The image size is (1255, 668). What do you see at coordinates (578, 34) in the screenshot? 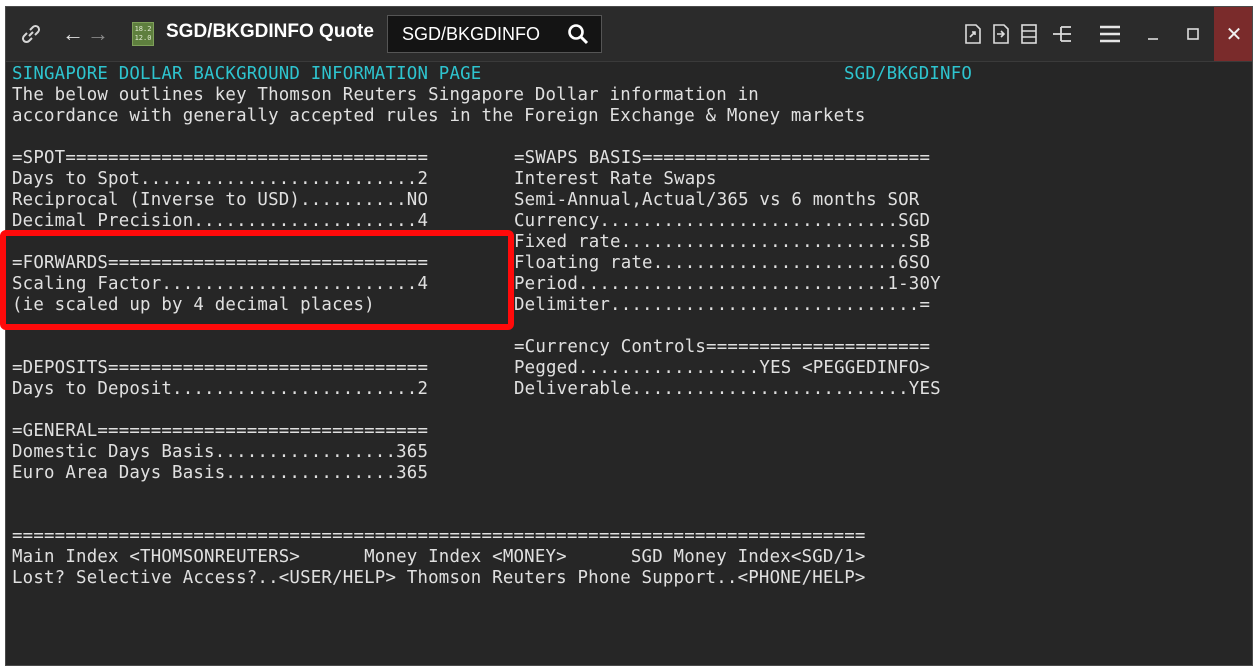
I see `search-icon` at bounding box center [578, 34].